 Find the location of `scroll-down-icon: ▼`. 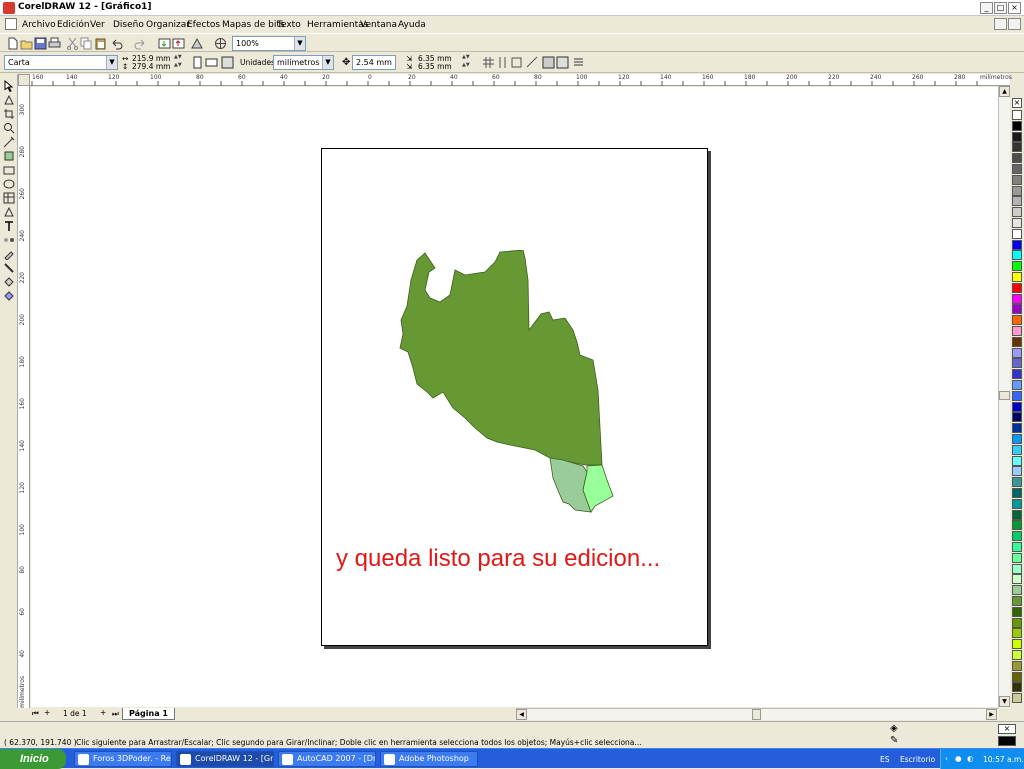

scroll-down-icon: ▼ is located at coordinates (1004, 701).